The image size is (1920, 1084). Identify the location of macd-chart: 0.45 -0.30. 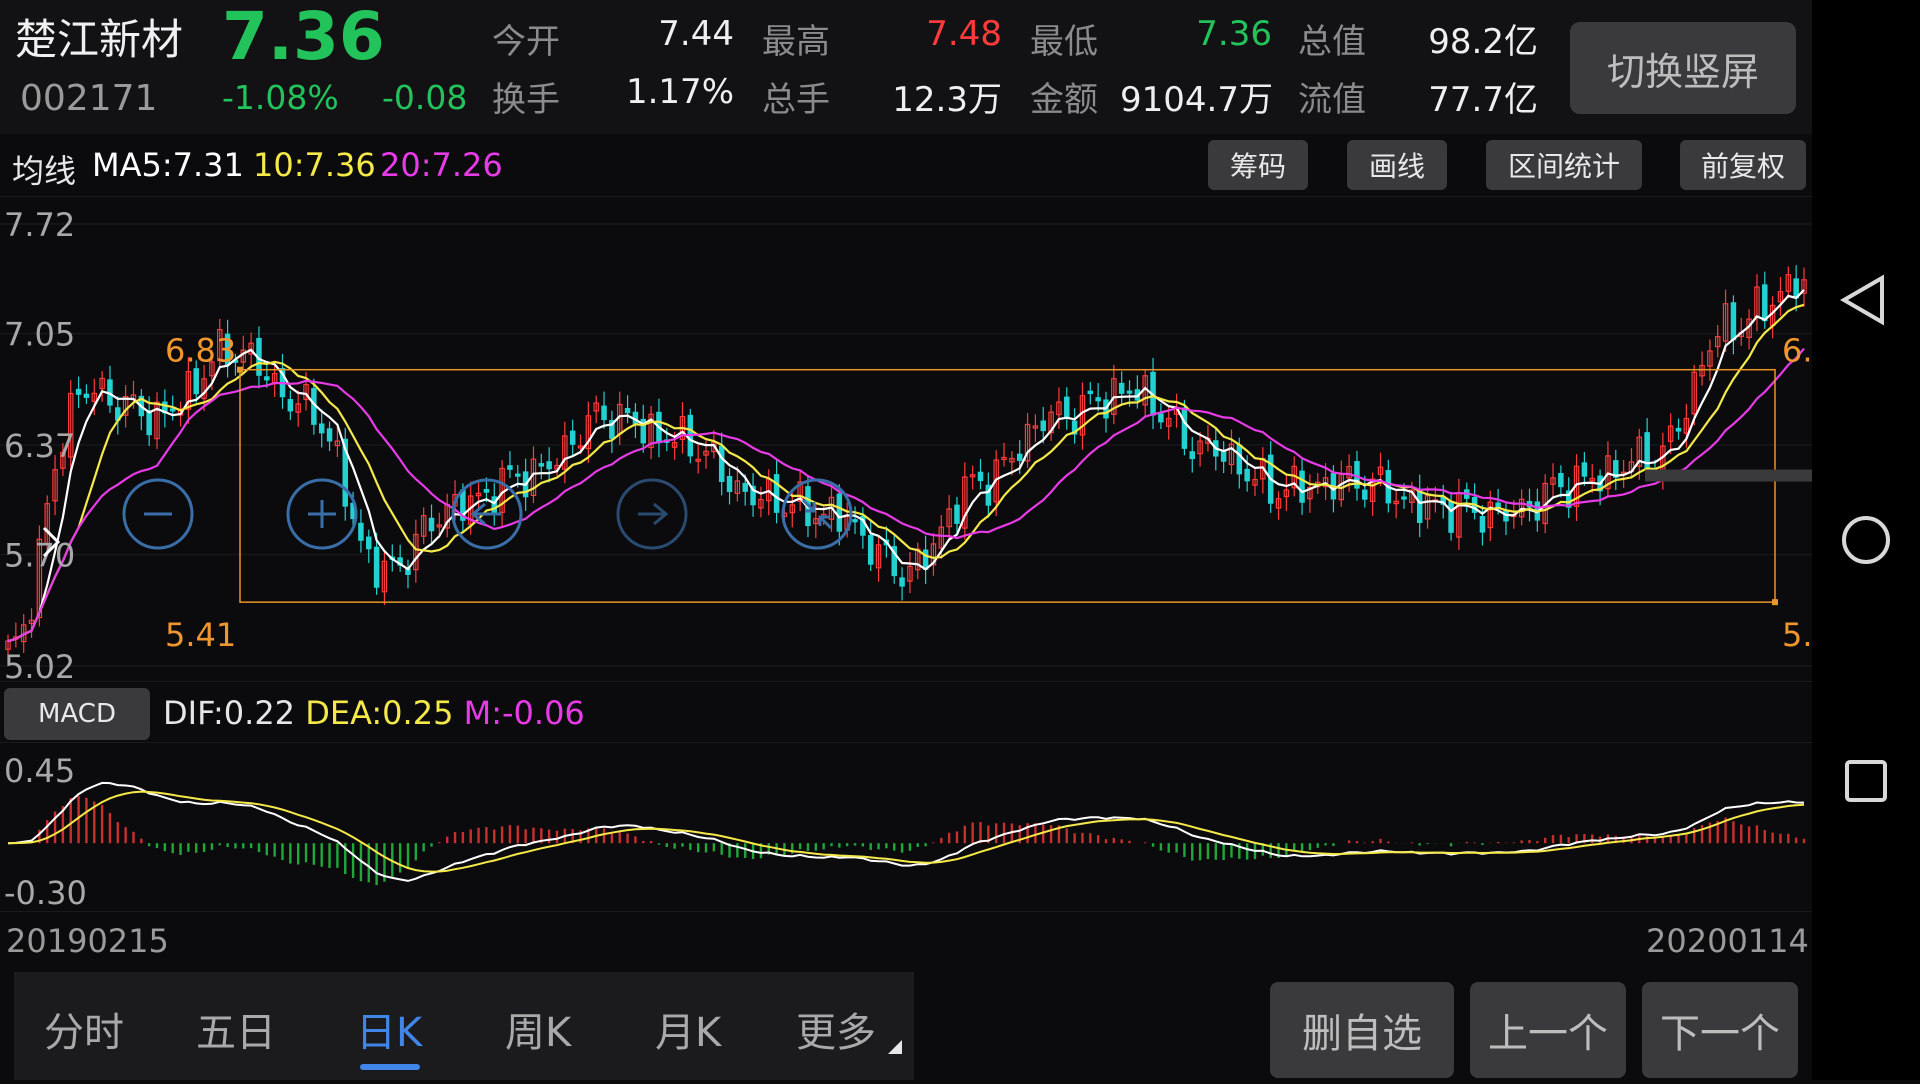
(906, 827).